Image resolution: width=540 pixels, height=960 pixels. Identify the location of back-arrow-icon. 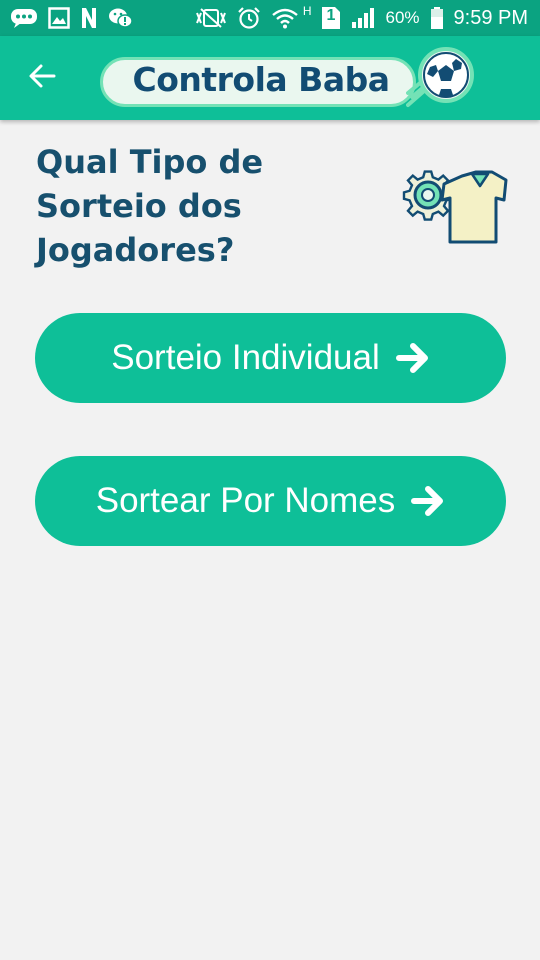
(42, 78).